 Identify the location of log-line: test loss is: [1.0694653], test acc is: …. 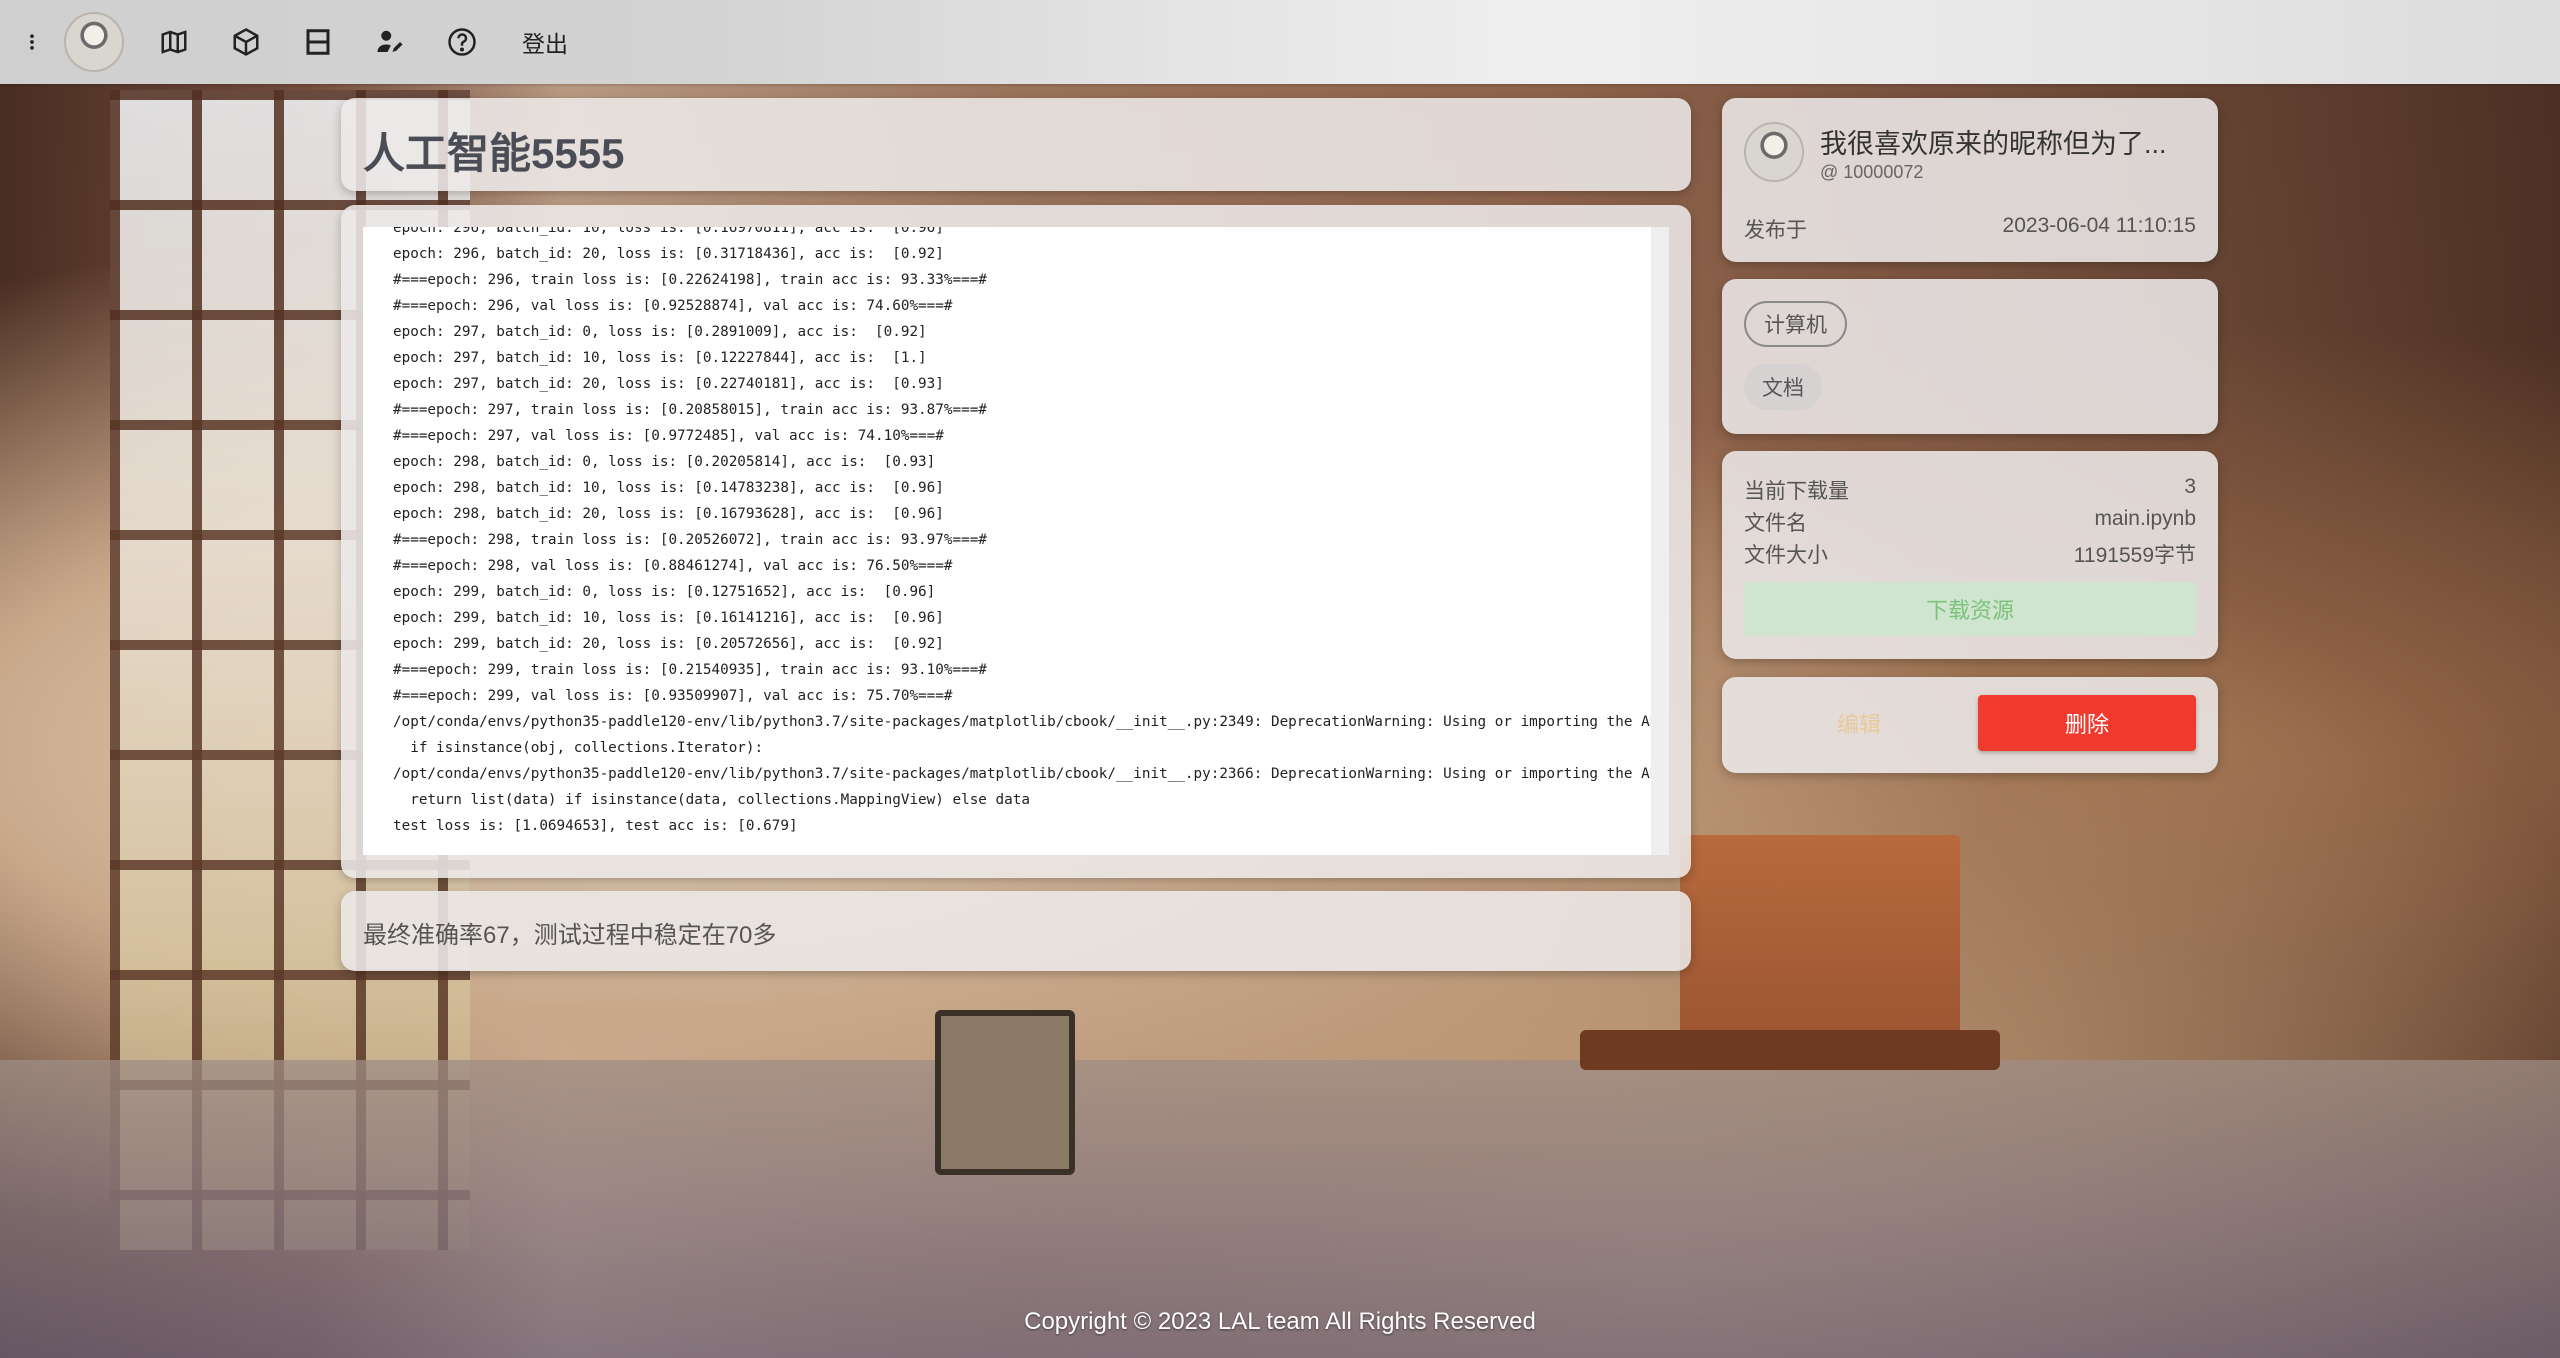
(595, 826).